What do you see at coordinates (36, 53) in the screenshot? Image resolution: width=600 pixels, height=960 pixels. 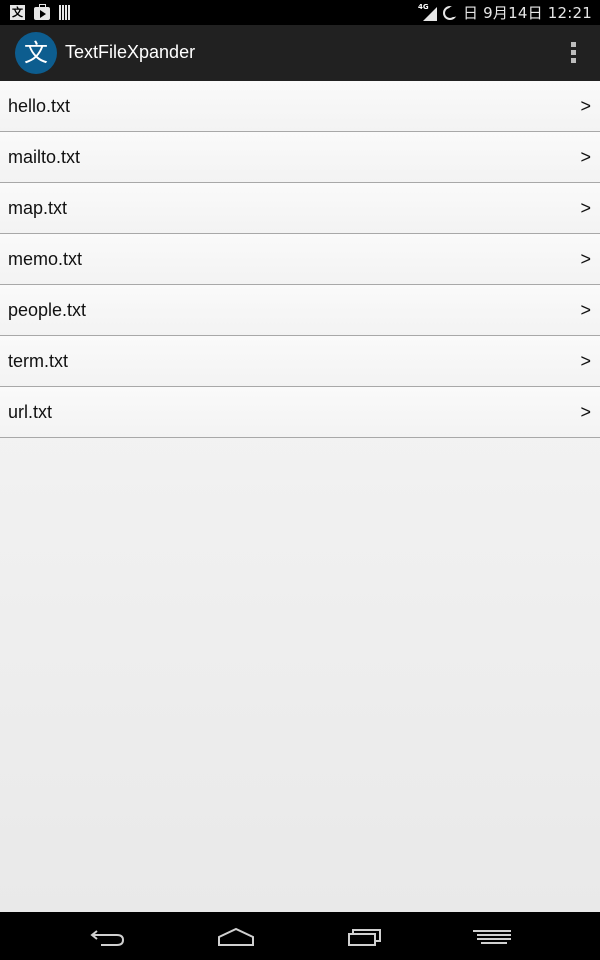 I see `app-logo-icon: 文` at bounding box center [36, 53].